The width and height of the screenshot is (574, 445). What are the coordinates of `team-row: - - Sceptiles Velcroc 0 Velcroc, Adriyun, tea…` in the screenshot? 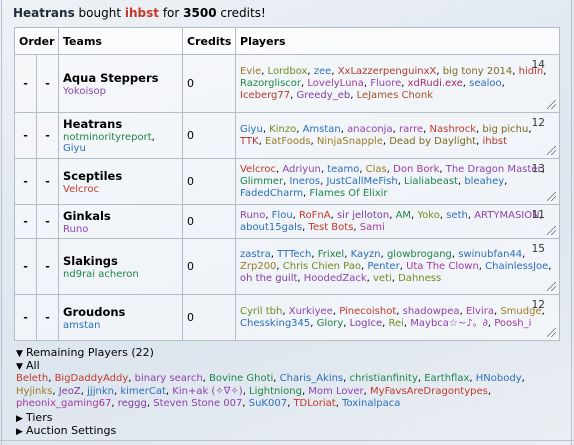 It's located at (287, 181).